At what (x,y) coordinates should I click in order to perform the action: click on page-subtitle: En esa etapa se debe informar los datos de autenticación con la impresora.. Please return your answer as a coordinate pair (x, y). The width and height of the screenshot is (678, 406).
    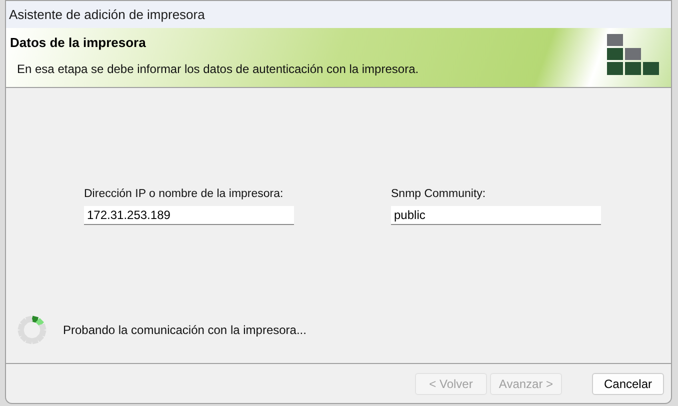
    Looking at the image, I should click on (218, 69).